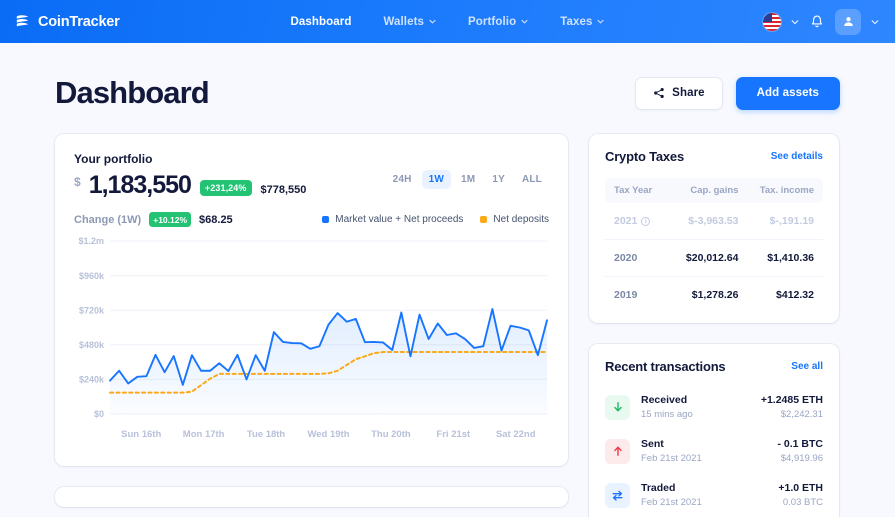 The image size is (895, 517). What do you see at coordinates (644, 156) in the screenshot?
I see `crypto-taxes-title: Crypto Taxes` at bounding box center [644, 156].